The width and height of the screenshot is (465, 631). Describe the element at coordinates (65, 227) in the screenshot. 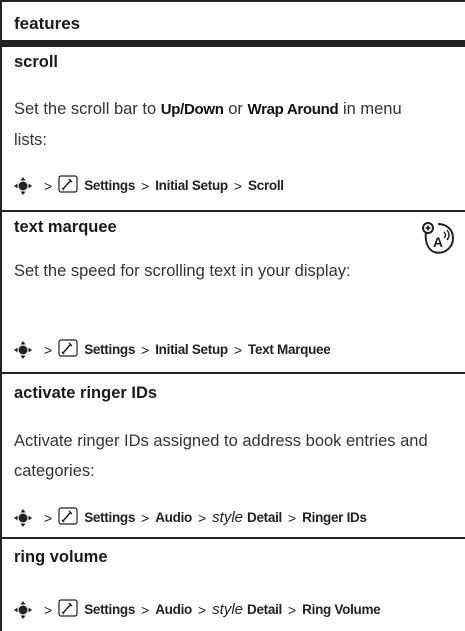

I see `row-title: text marquee` at that location.